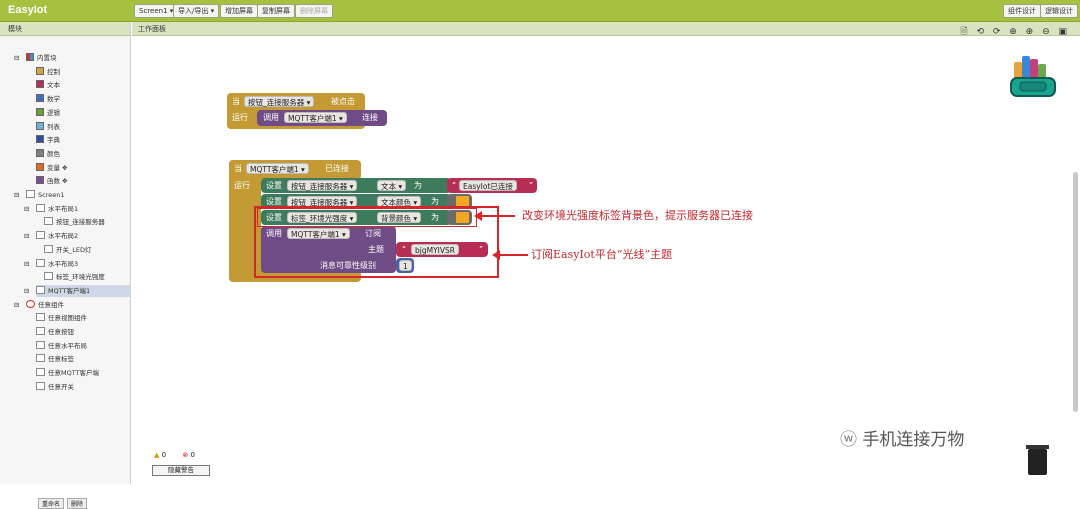  What do you see at coordinates (271, 117) in the screenshot?
I see `call-label: 调用` at bounding box center [271, 117].